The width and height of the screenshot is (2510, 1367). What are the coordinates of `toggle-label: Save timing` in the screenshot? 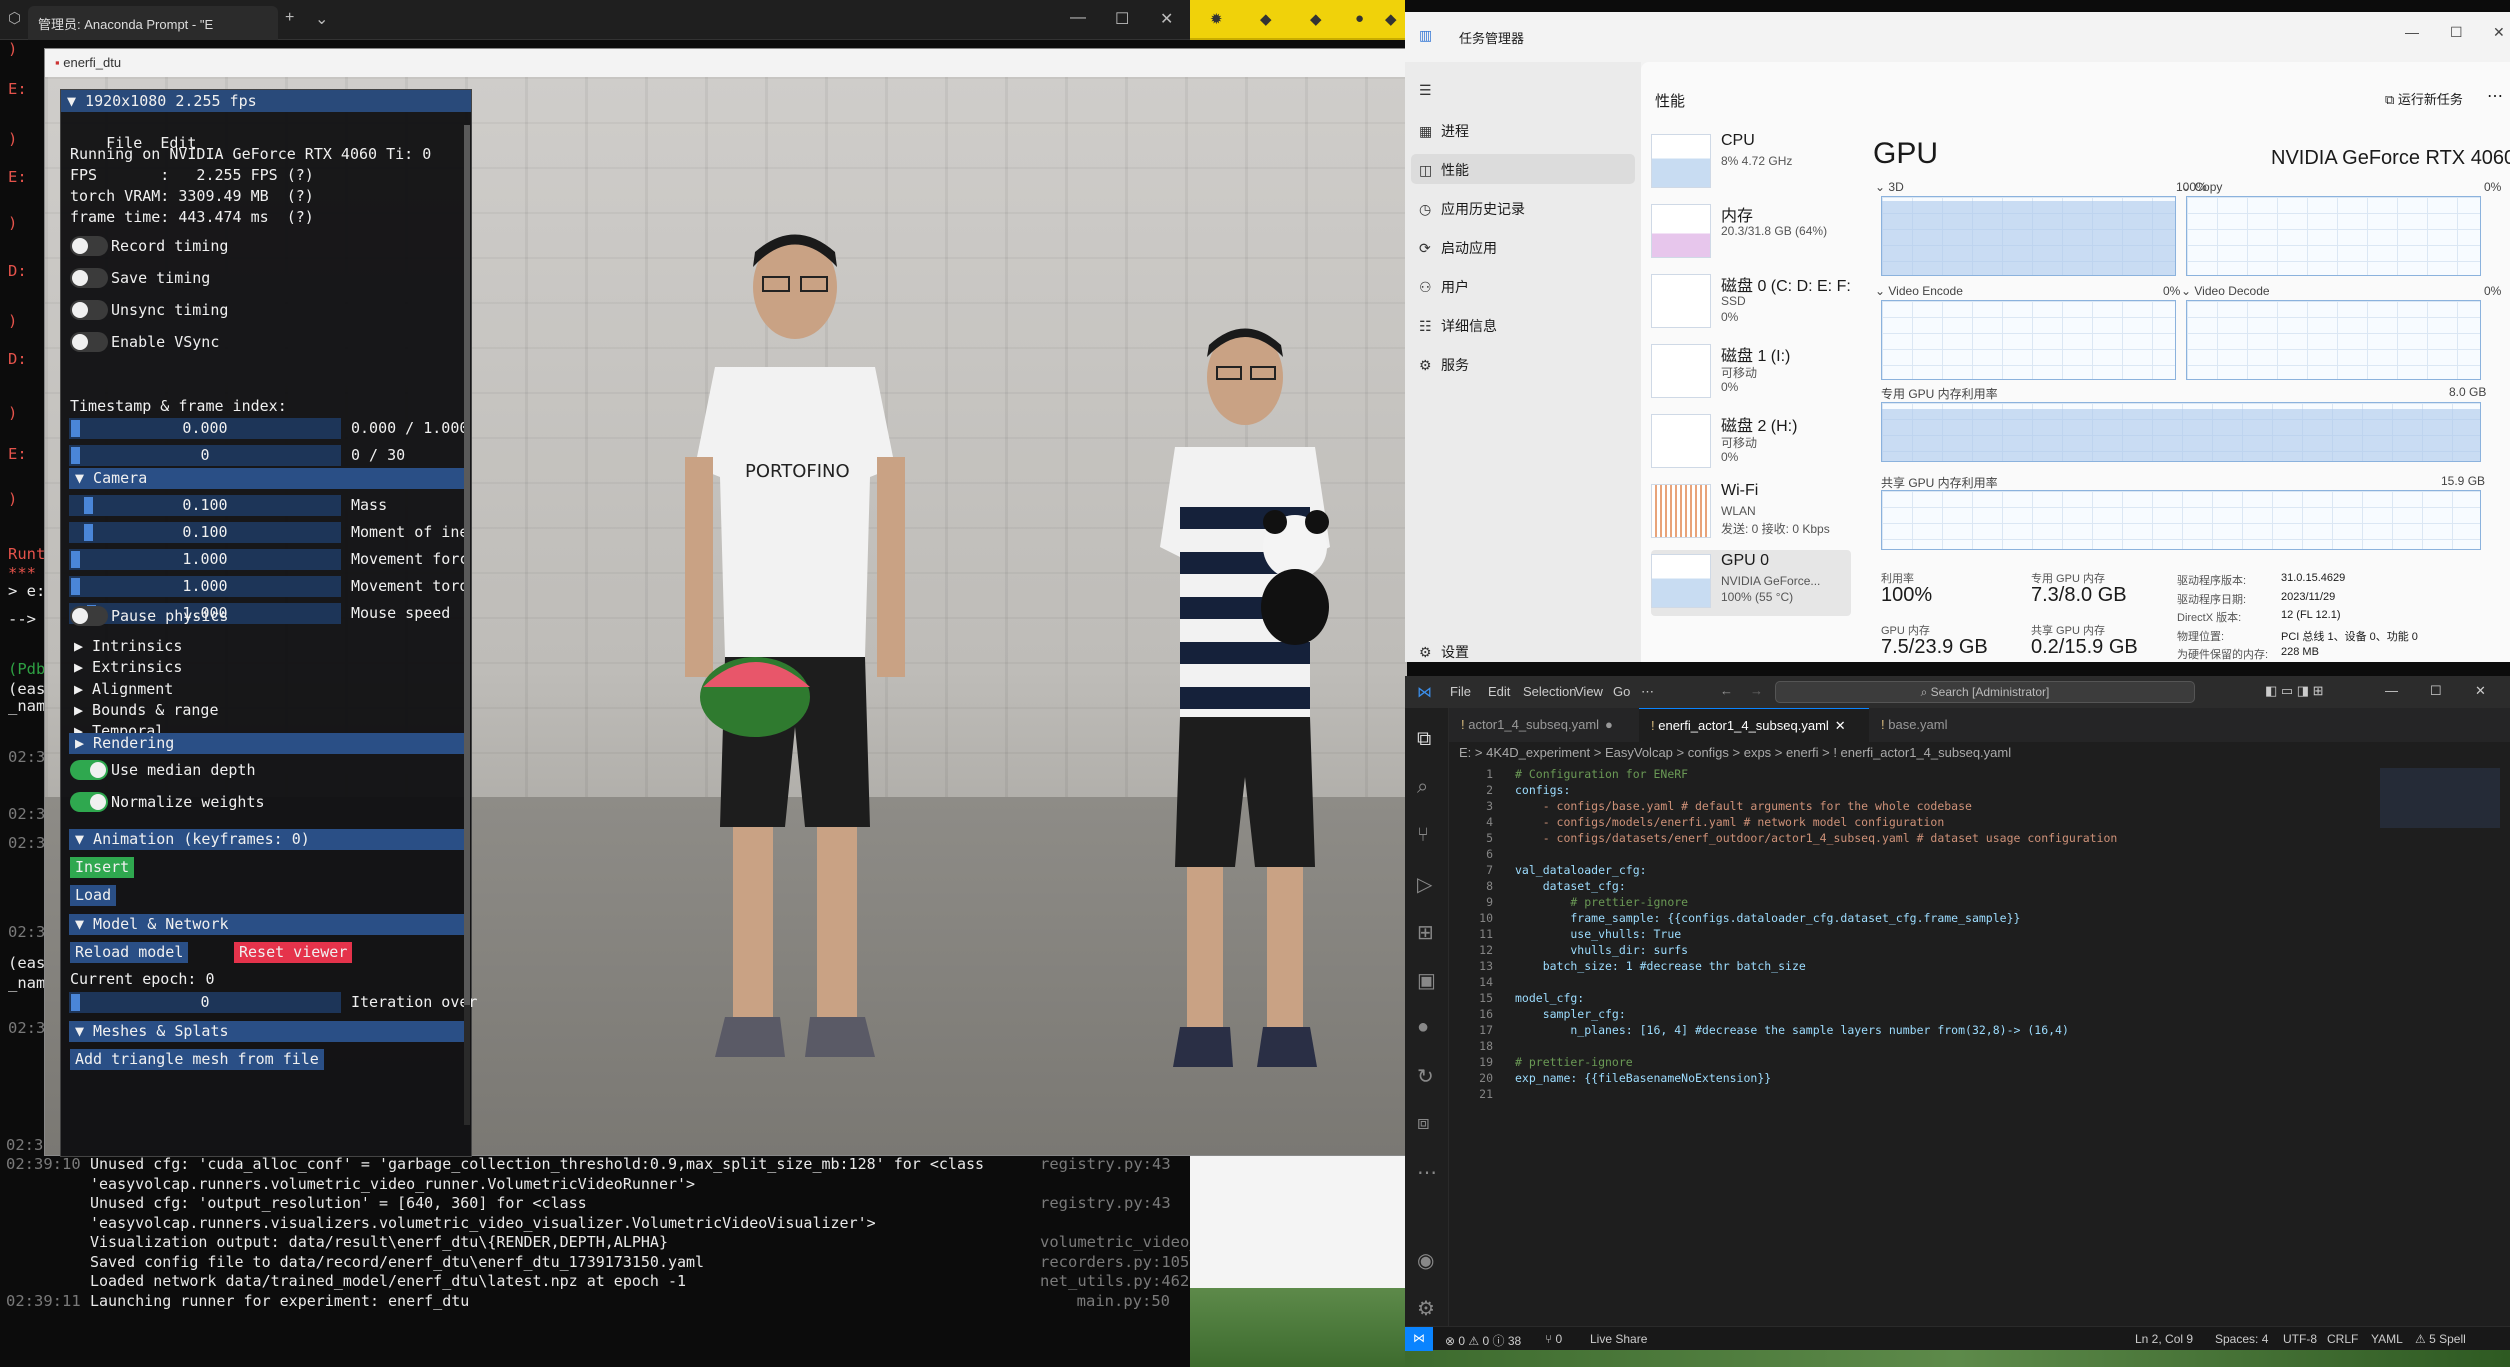 It's located at (161, 278).